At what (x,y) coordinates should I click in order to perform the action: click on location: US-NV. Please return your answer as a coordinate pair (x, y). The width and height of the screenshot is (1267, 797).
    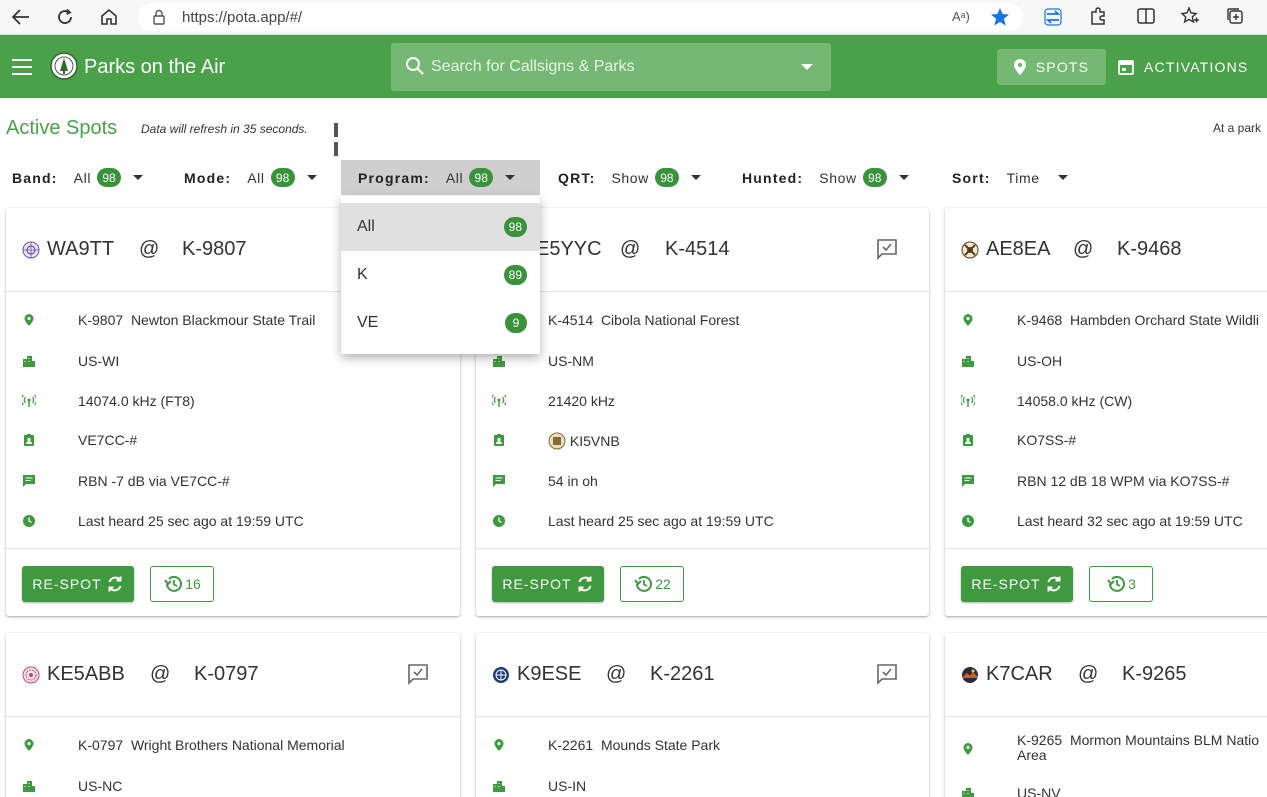
    Looking at the image, I should click on (1039, 791).